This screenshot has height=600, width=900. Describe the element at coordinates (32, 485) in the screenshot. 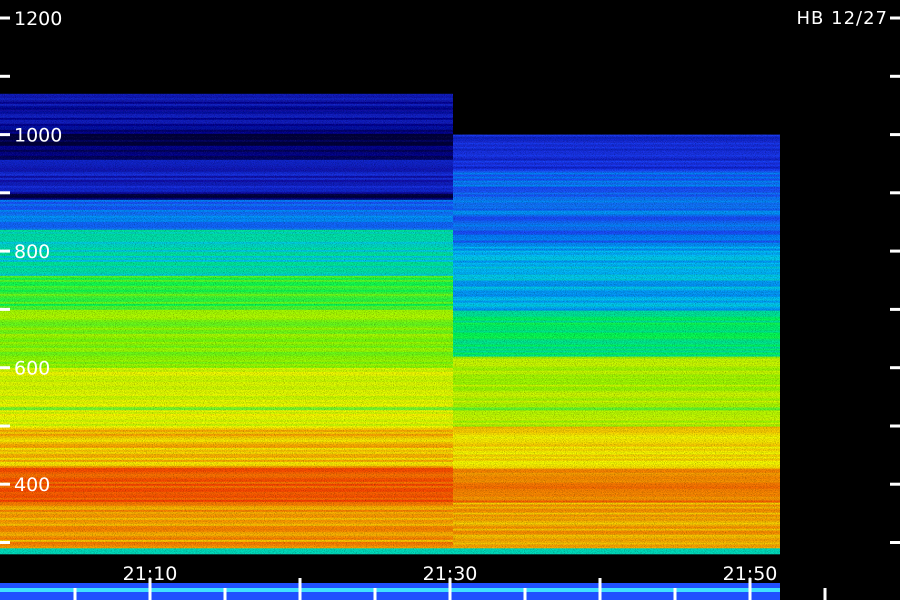

I see `y-tick-label: 400` at that location.